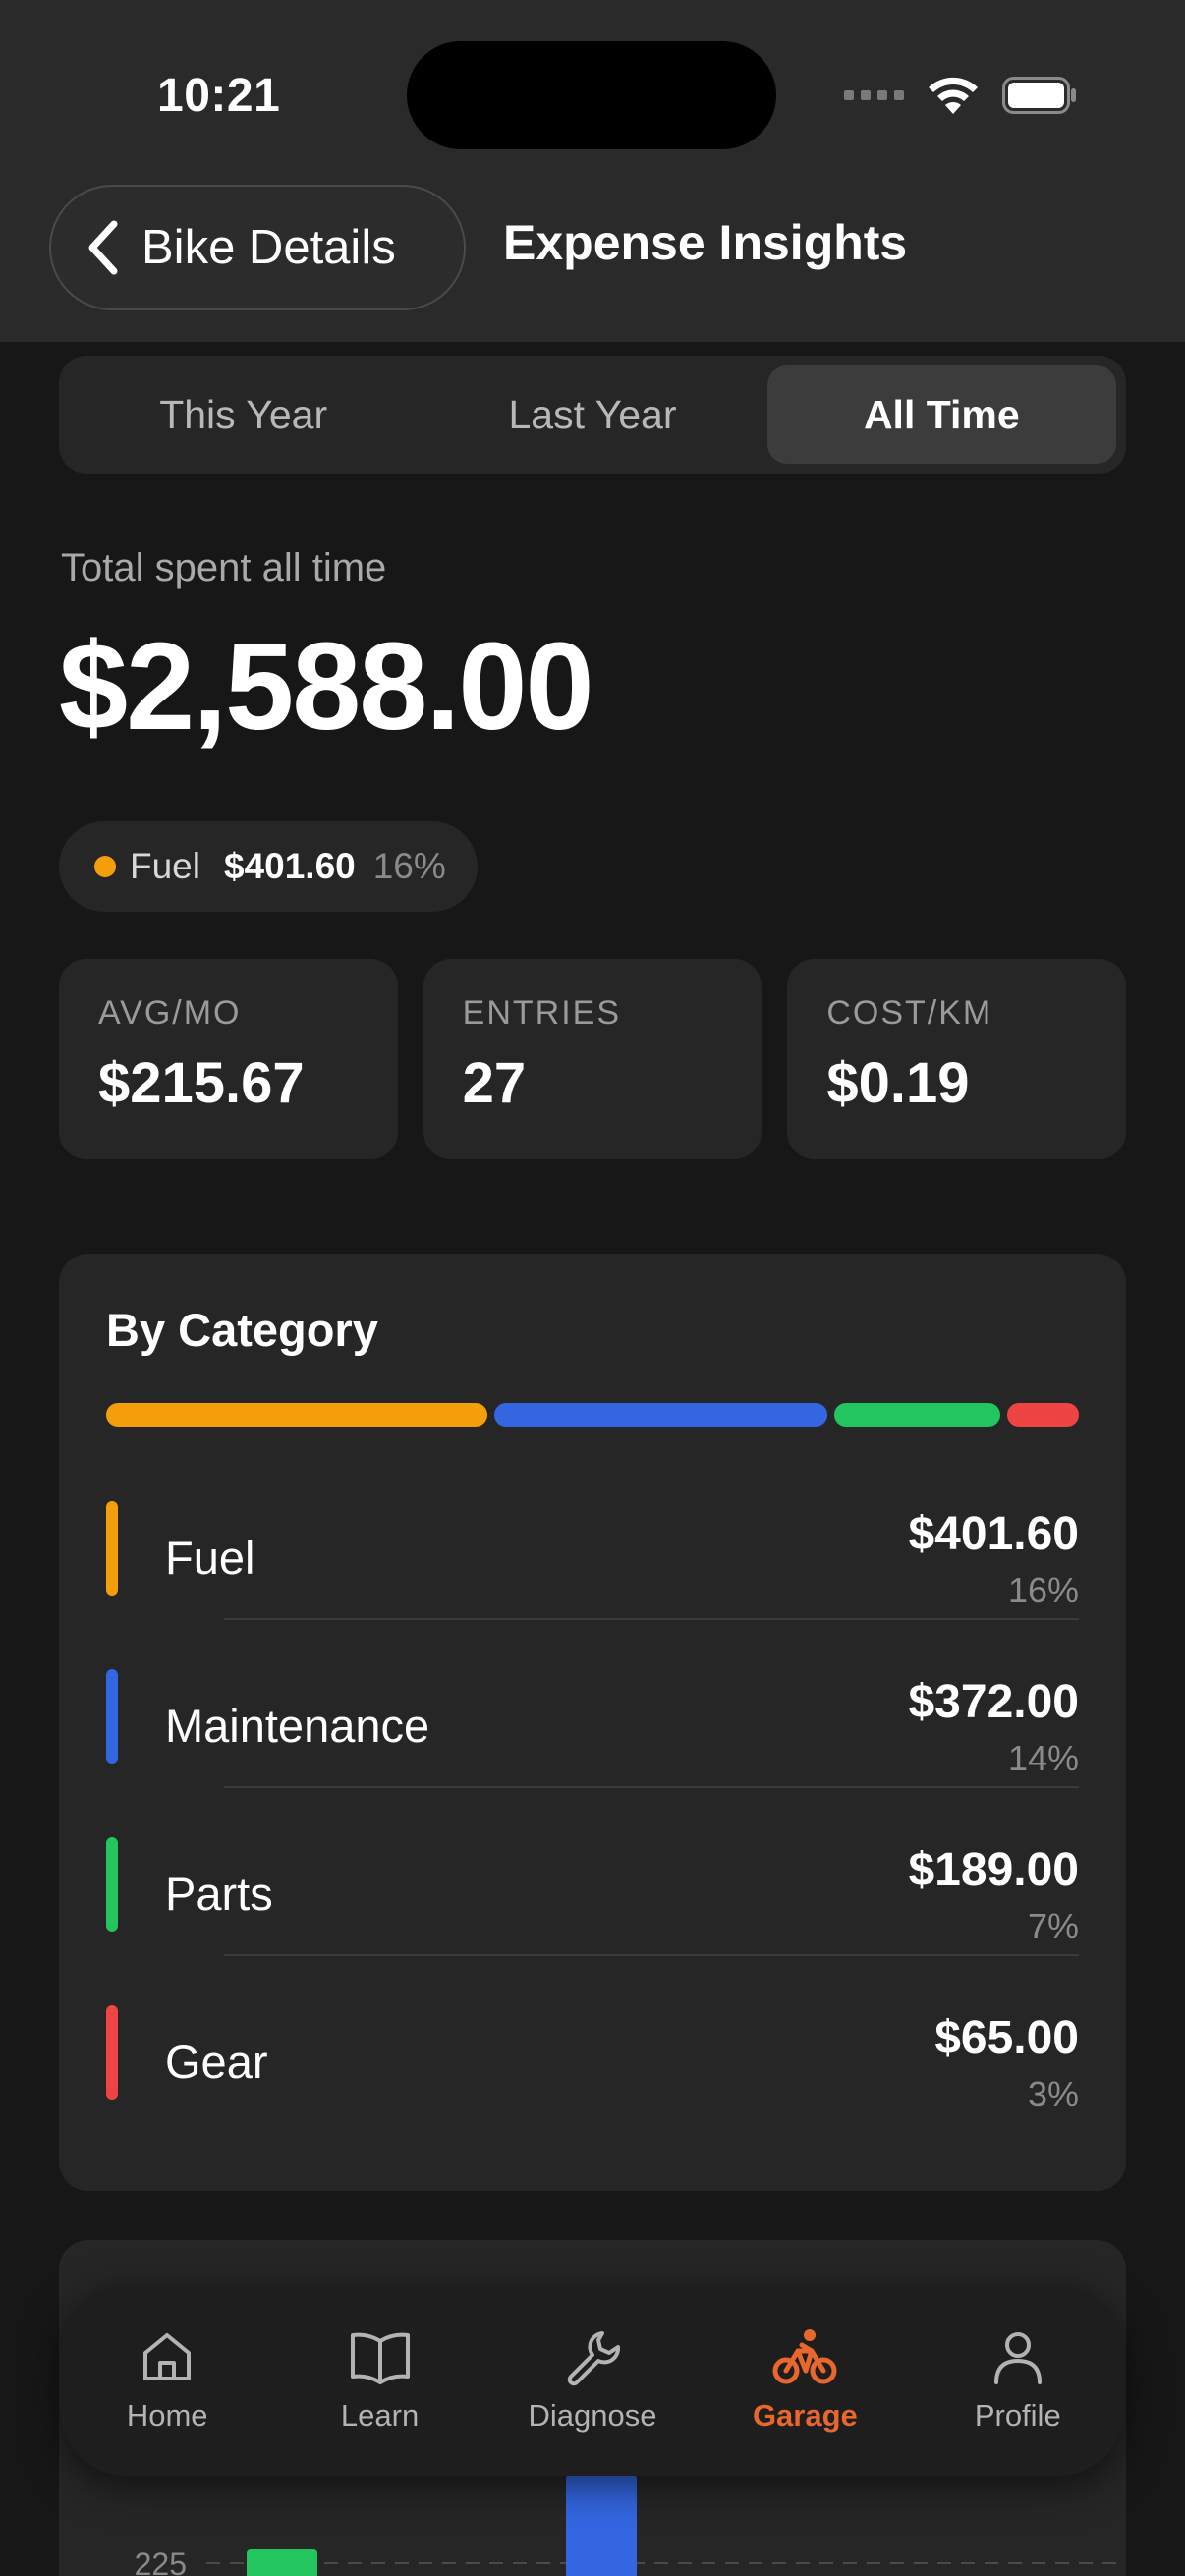  What do you see at coordinates (542, 1013) in the screenshot?
I see `stat-label: ENTRIES` at bounding box center [542, 1013].